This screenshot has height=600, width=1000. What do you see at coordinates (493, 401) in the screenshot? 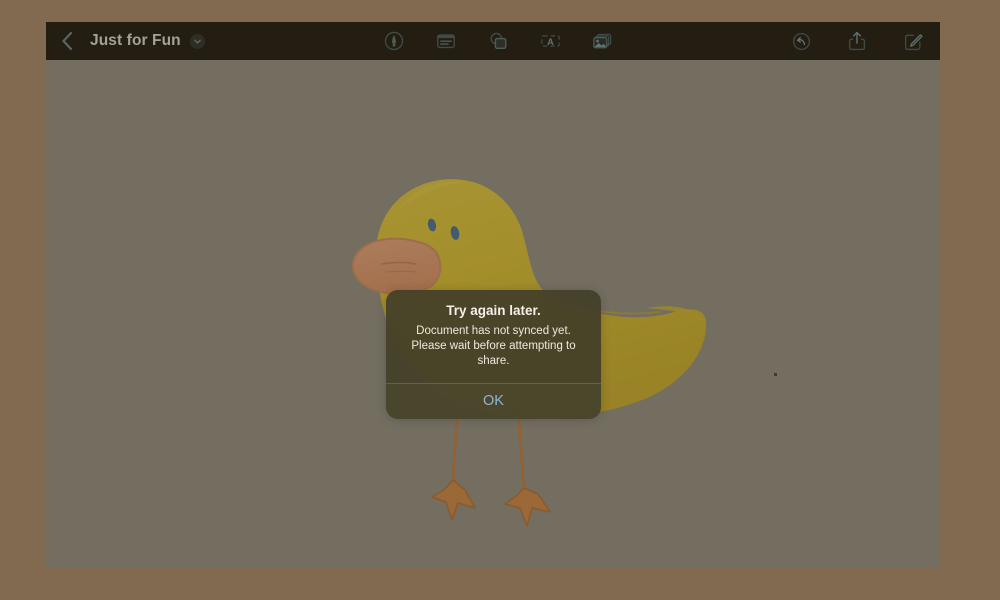
I see `alert-ok-button: OK` at bounding box center [493, 401].